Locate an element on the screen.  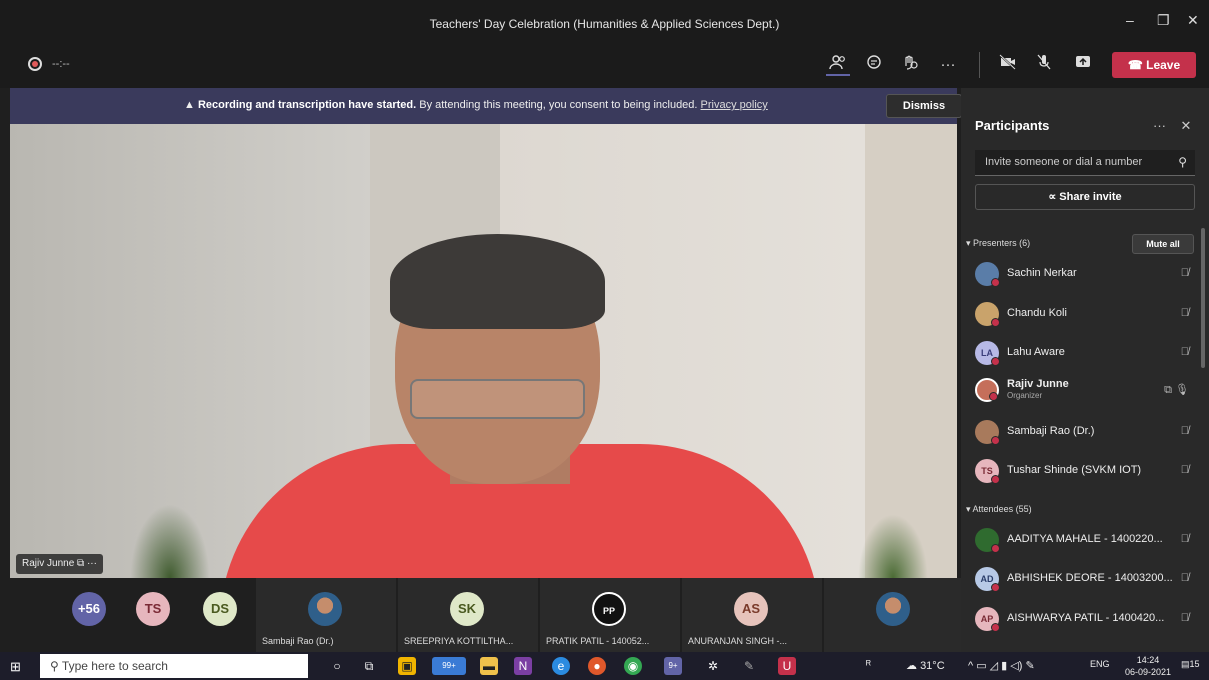
panel-more-icon: ··· is located at coordinates (1159, 125).